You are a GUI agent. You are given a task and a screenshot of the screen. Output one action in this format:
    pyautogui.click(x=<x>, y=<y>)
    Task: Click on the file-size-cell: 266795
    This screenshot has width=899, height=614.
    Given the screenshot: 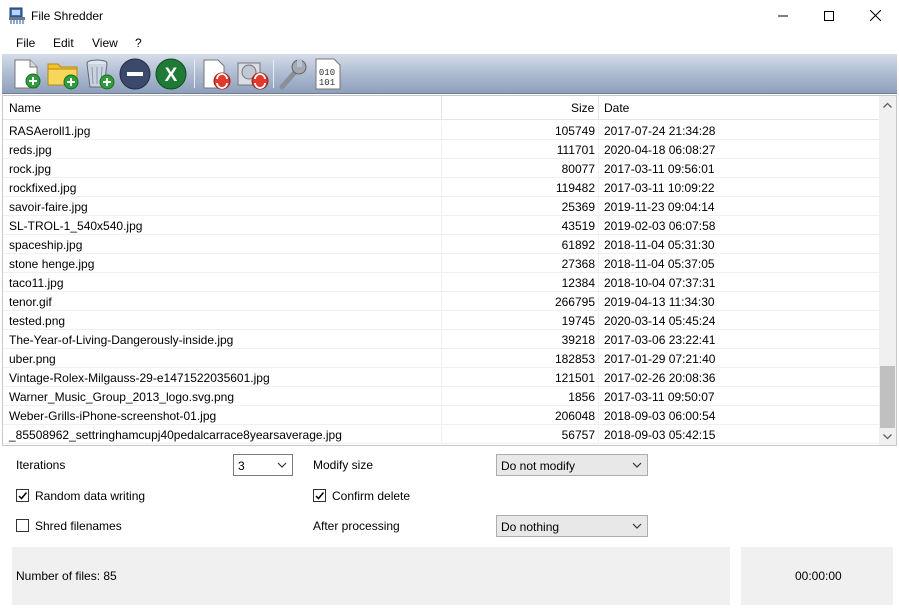 What is the action you would take?
    pyautogui.click(x=574, y=302)
    